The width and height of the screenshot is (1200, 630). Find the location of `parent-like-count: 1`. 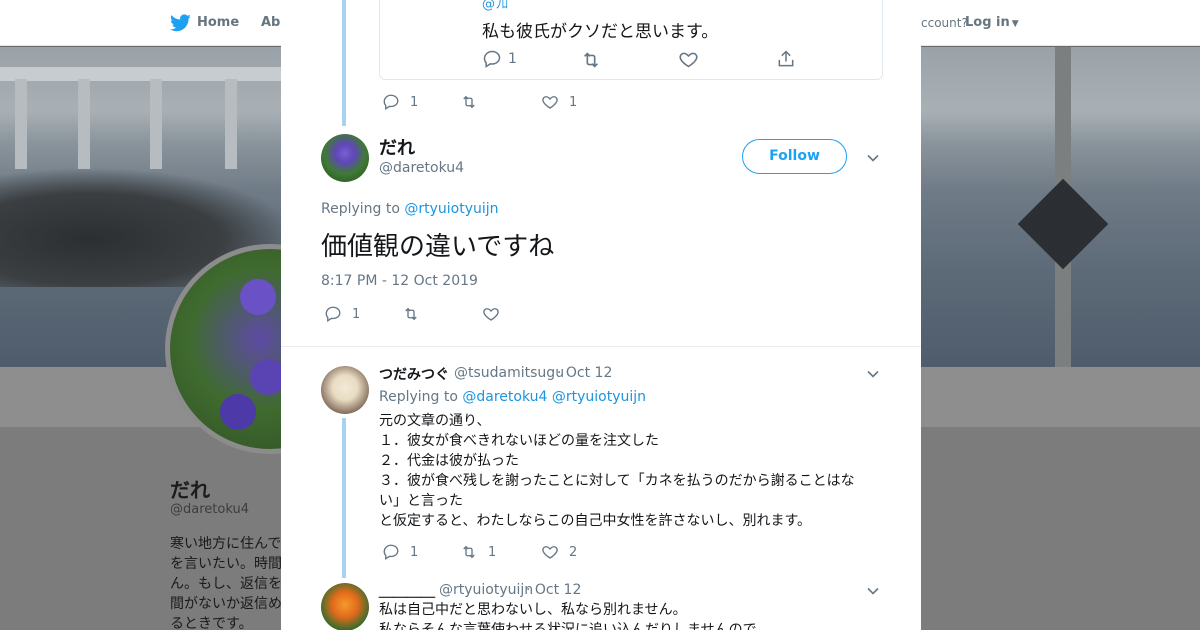

parent-like-count: 1 is located at coordinates (573, 102).